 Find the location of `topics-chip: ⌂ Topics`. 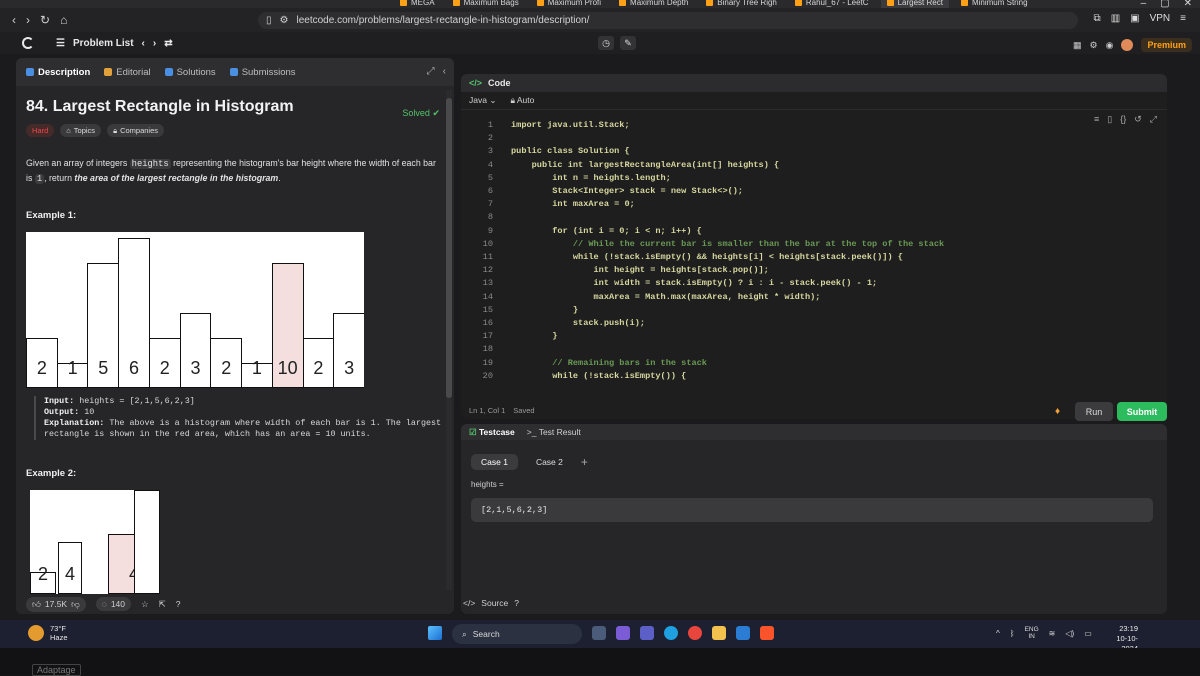

topics-chip: ⌂ Topics is located at coordinates (81, 130).